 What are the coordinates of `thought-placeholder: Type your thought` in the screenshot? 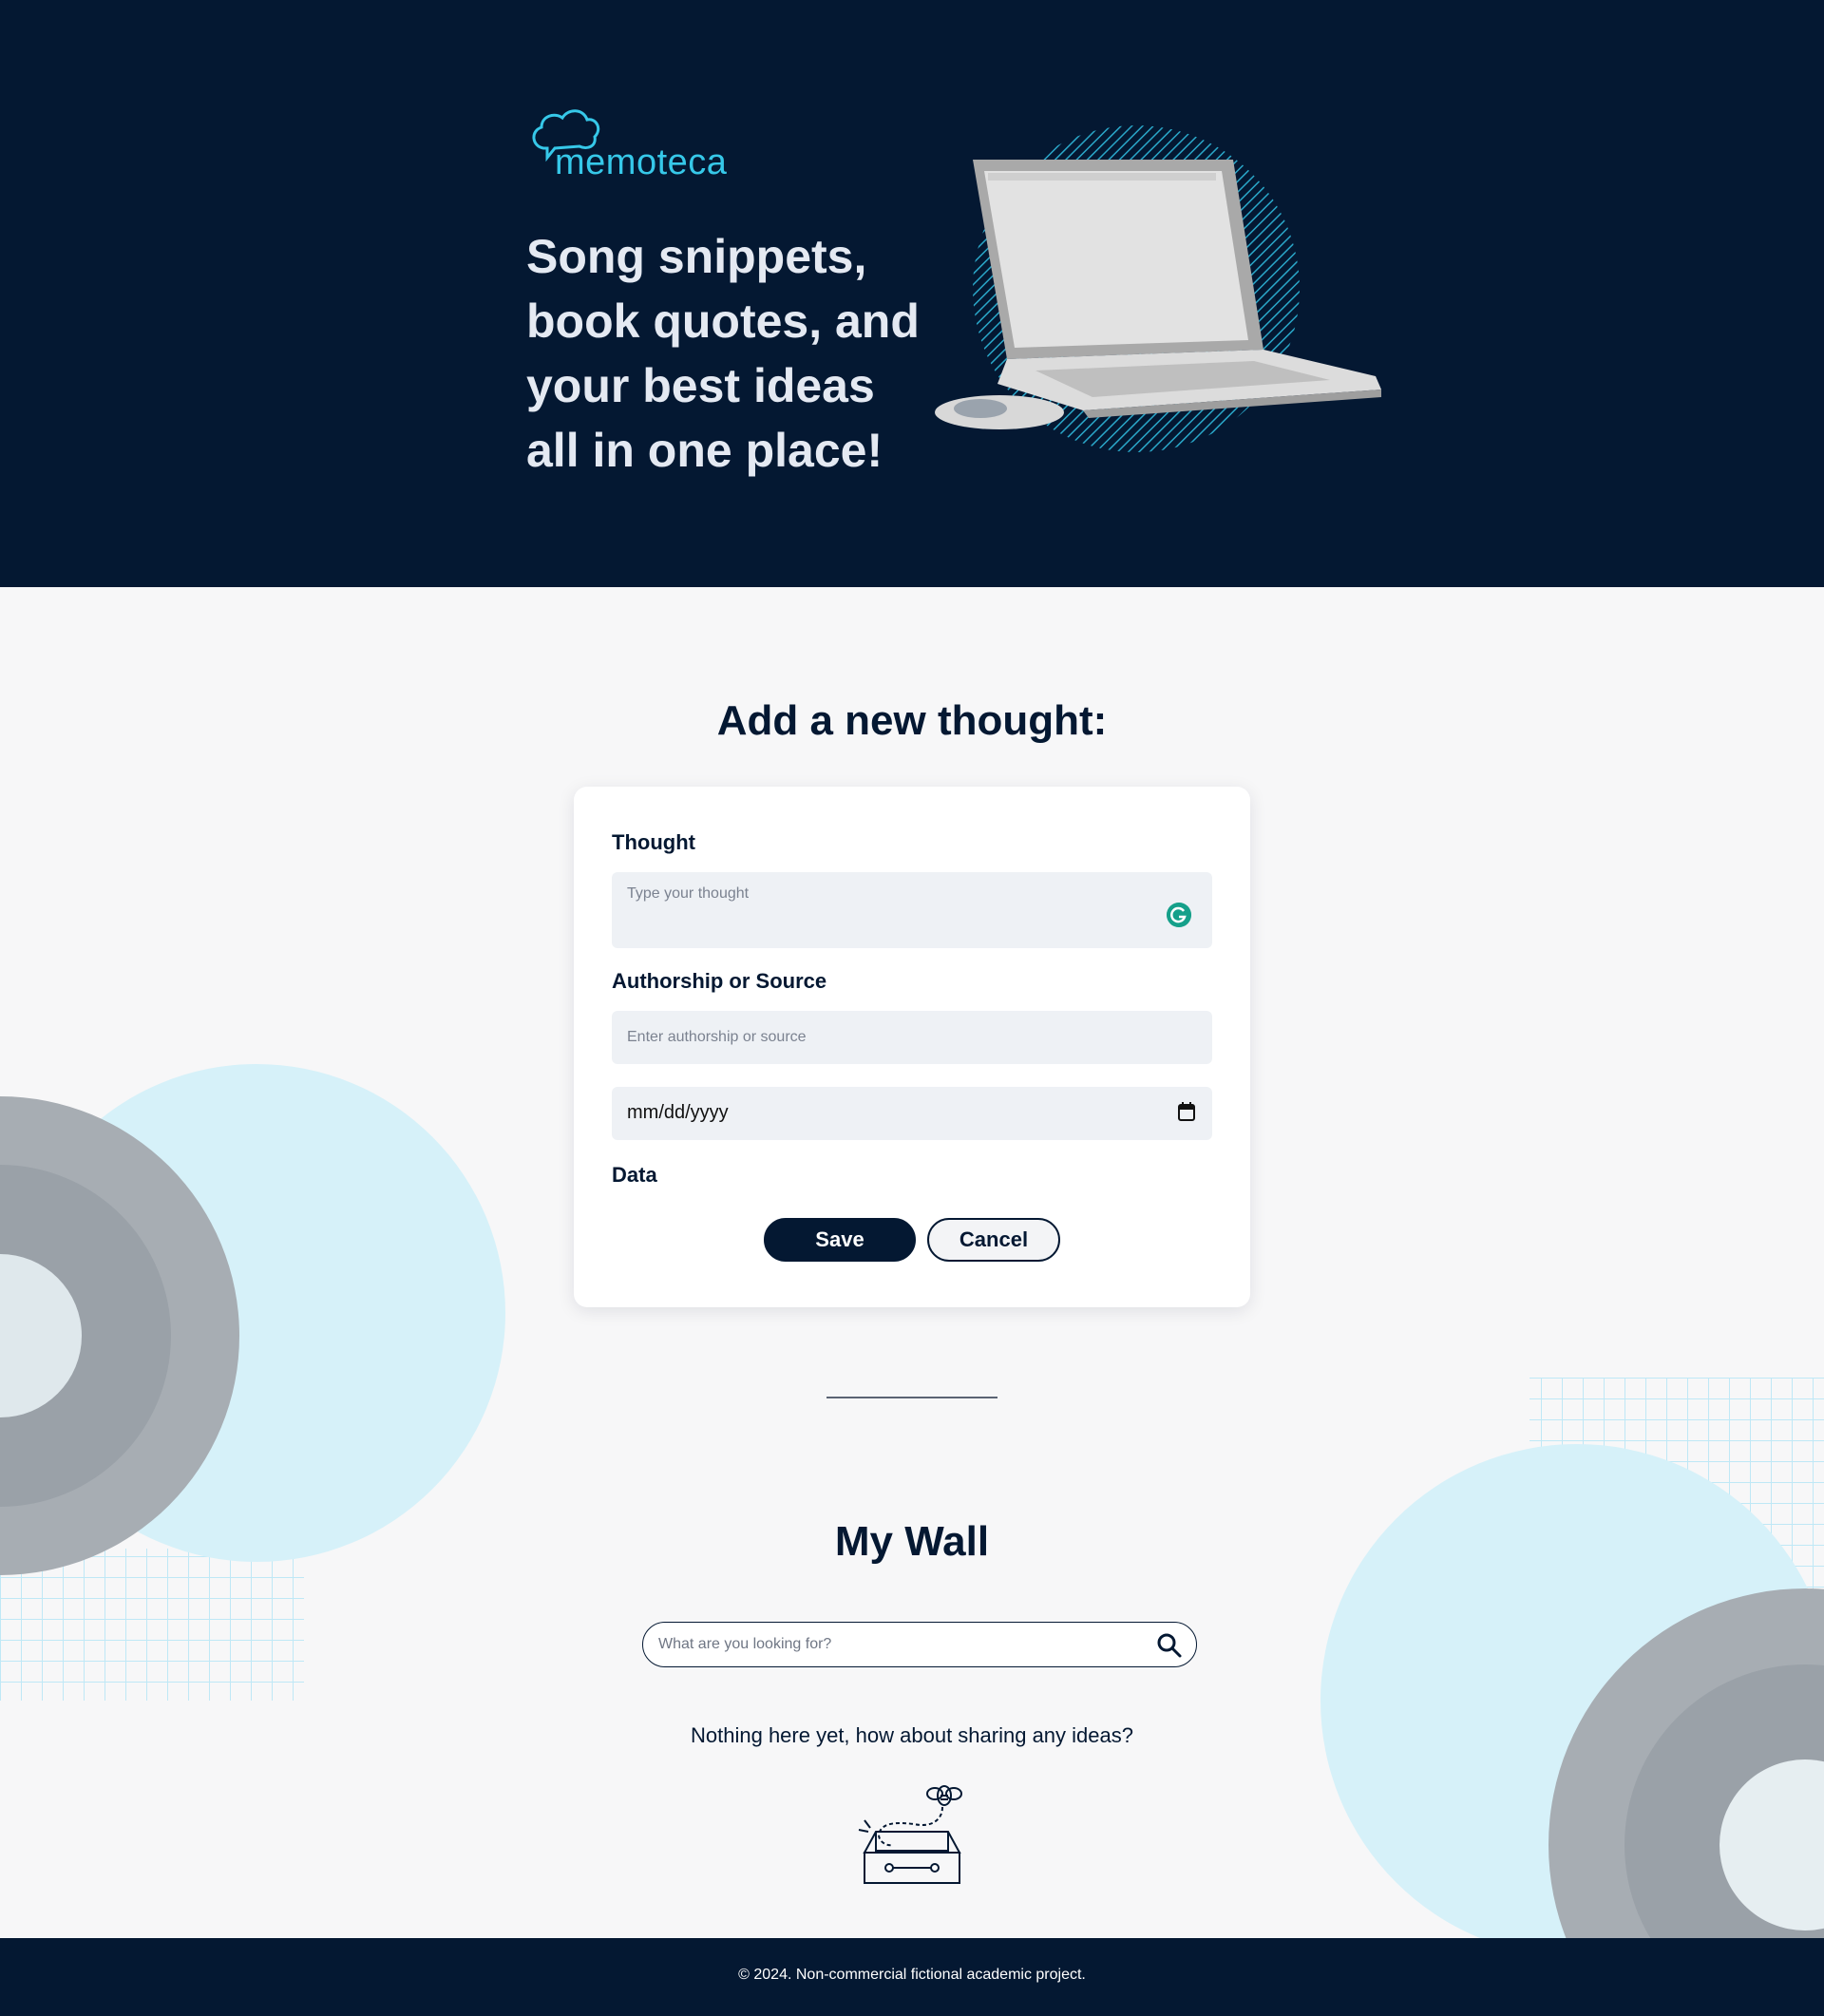 It's located at (688, 894).